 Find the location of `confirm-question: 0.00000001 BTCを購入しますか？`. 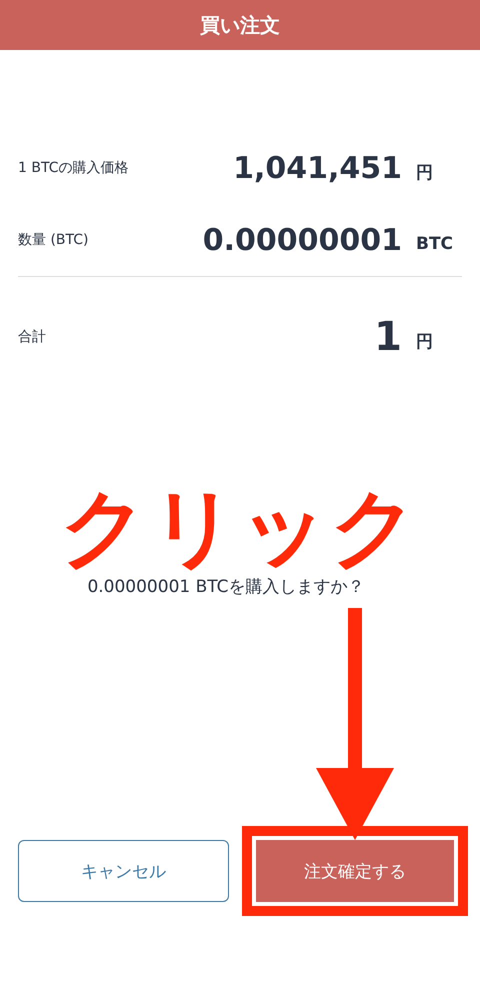

confirm-question: 0.00000001 BTCを購入しますか？ is located at coordinates (226, 587).